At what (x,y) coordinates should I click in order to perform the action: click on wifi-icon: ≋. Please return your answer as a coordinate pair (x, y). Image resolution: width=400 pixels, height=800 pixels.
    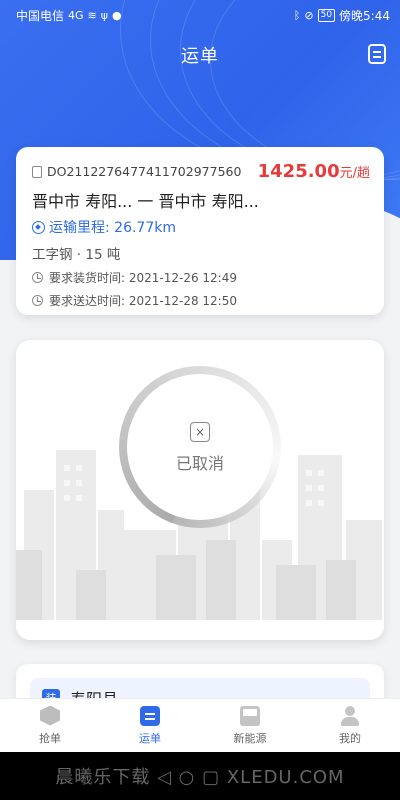
    Looking at the image, I should click on (92, 15).